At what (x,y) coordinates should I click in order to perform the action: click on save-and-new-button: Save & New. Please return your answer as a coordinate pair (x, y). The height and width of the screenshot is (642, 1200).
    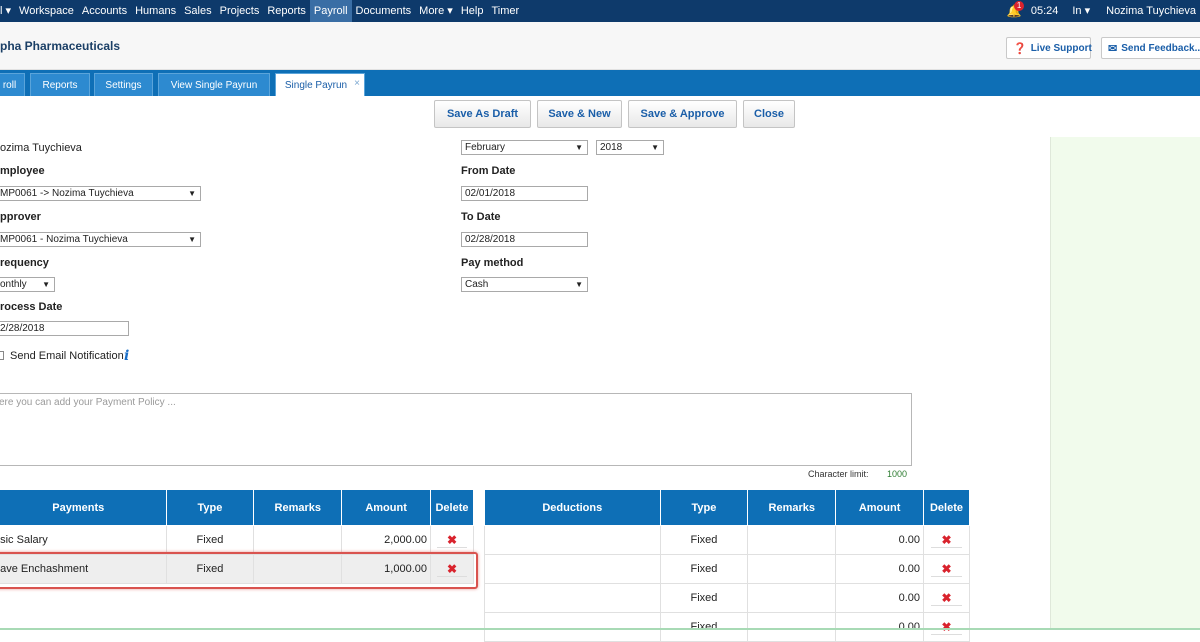
    Looking at the image, I should click on (579, 114).